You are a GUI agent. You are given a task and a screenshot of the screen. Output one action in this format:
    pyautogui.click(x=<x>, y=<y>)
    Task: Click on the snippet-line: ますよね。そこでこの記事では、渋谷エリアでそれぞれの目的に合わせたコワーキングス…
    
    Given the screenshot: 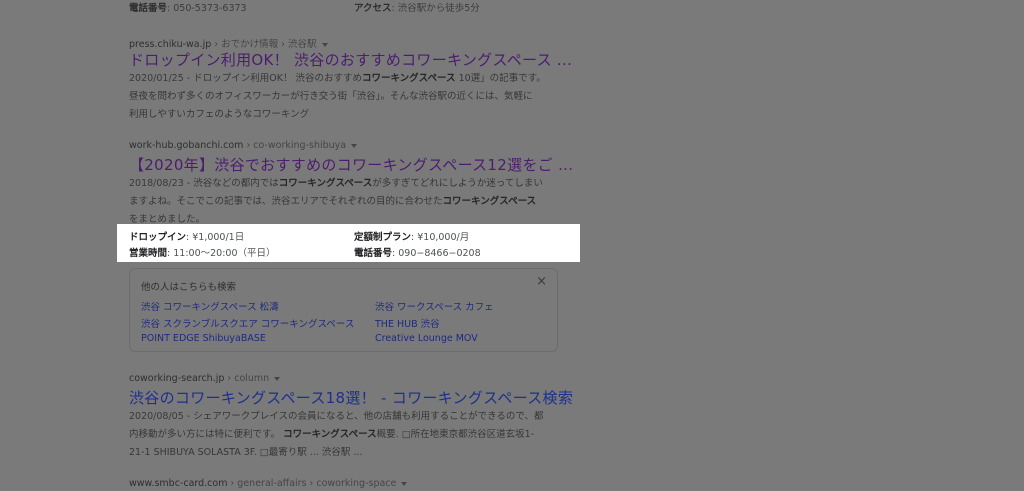 What is the action you would take?
    pyautogui.click(x=333, y=201)
    